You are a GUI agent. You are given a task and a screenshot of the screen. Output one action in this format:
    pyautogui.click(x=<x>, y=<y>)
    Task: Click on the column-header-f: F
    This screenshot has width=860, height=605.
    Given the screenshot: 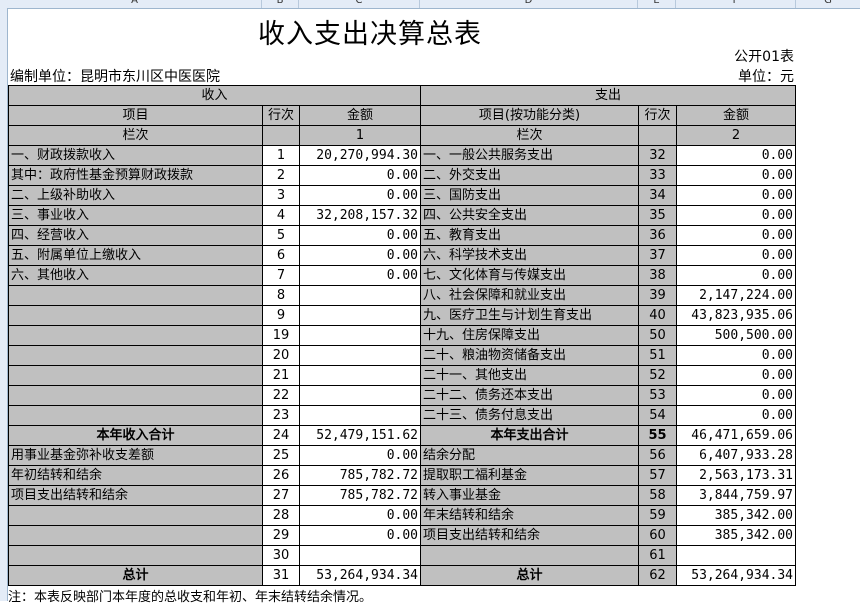 What is the action you would take?
    pyautogui.click(x=736, y=4)
    